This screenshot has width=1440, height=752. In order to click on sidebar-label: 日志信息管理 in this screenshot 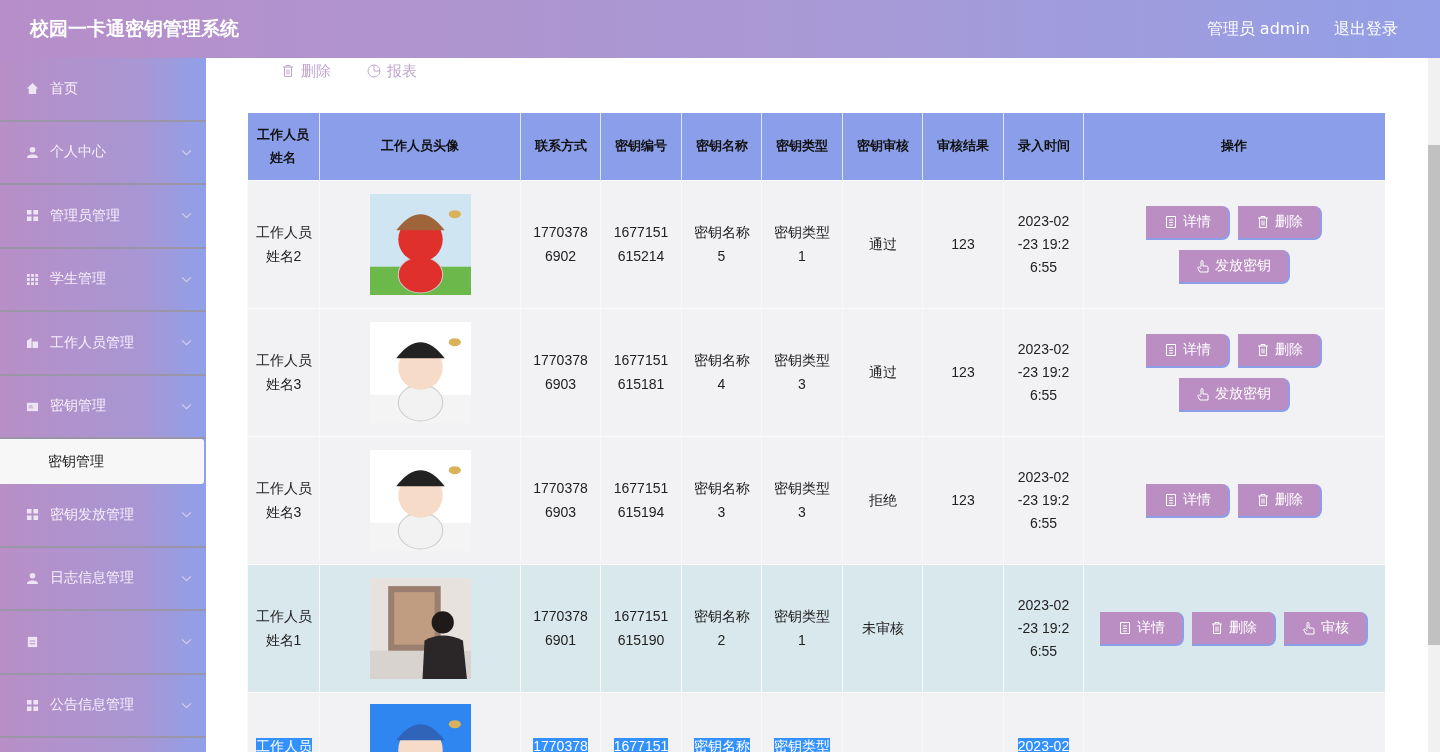, I will do `click(92, 578)`.